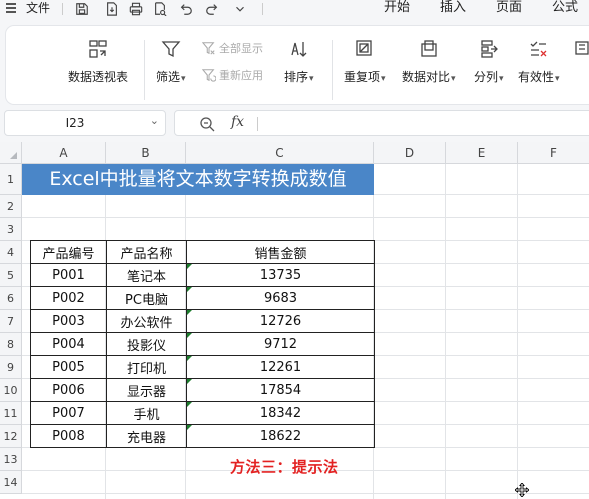 The image size is (589, 499). What do you see at coordinates (11, 153) in the screenshot?
I see `select-all-corner` at bounding box center [11, 153].